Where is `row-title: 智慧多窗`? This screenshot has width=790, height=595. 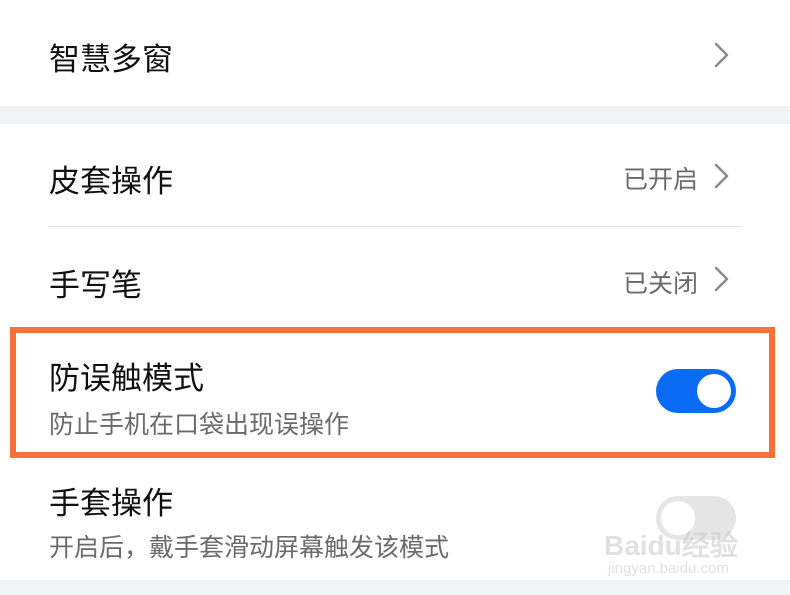
row-title: 智慧多窗 is located at coordinates (111, 60).